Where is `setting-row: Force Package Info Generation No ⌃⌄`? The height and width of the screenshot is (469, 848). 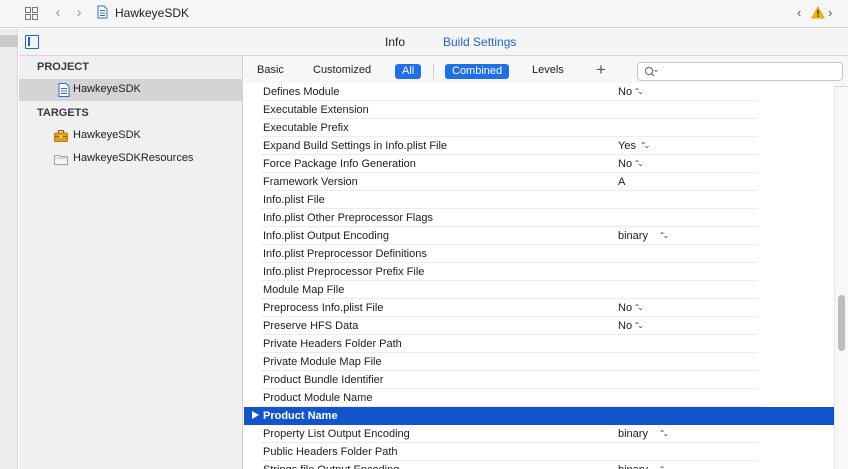
setting-row: Force Package Info Generation No ⌃⌄ is located at coordinates (539, 164).